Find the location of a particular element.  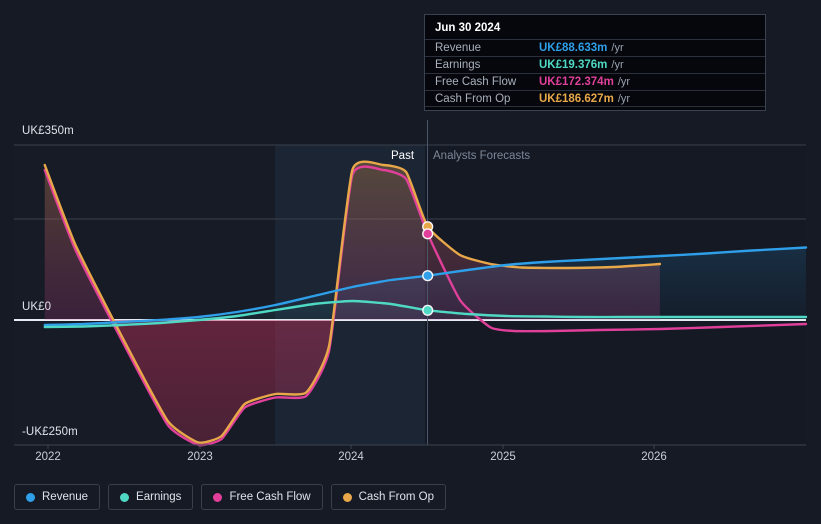

tooltip-value-revenue: UK£88.633m is located at coordinates (573, 48).